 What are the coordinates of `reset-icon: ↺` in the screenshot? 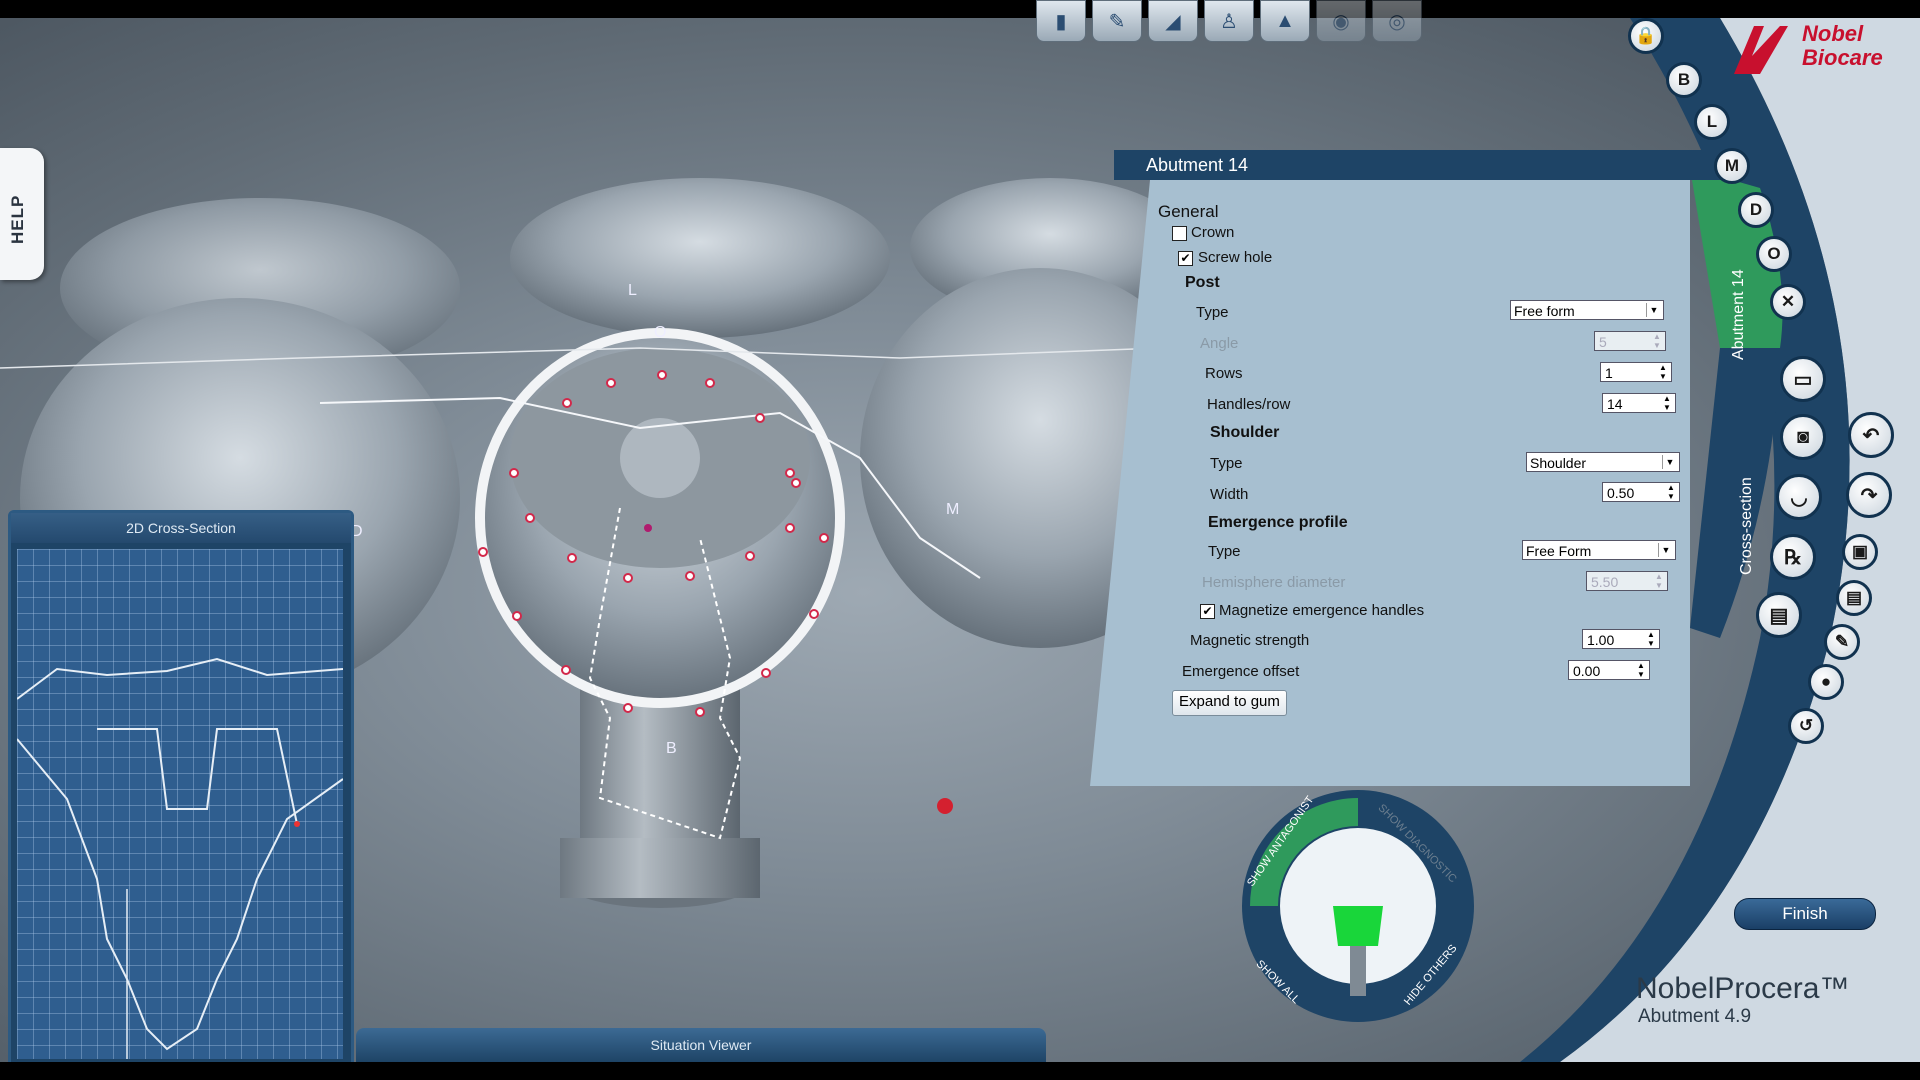 It's located at (1806, 726).